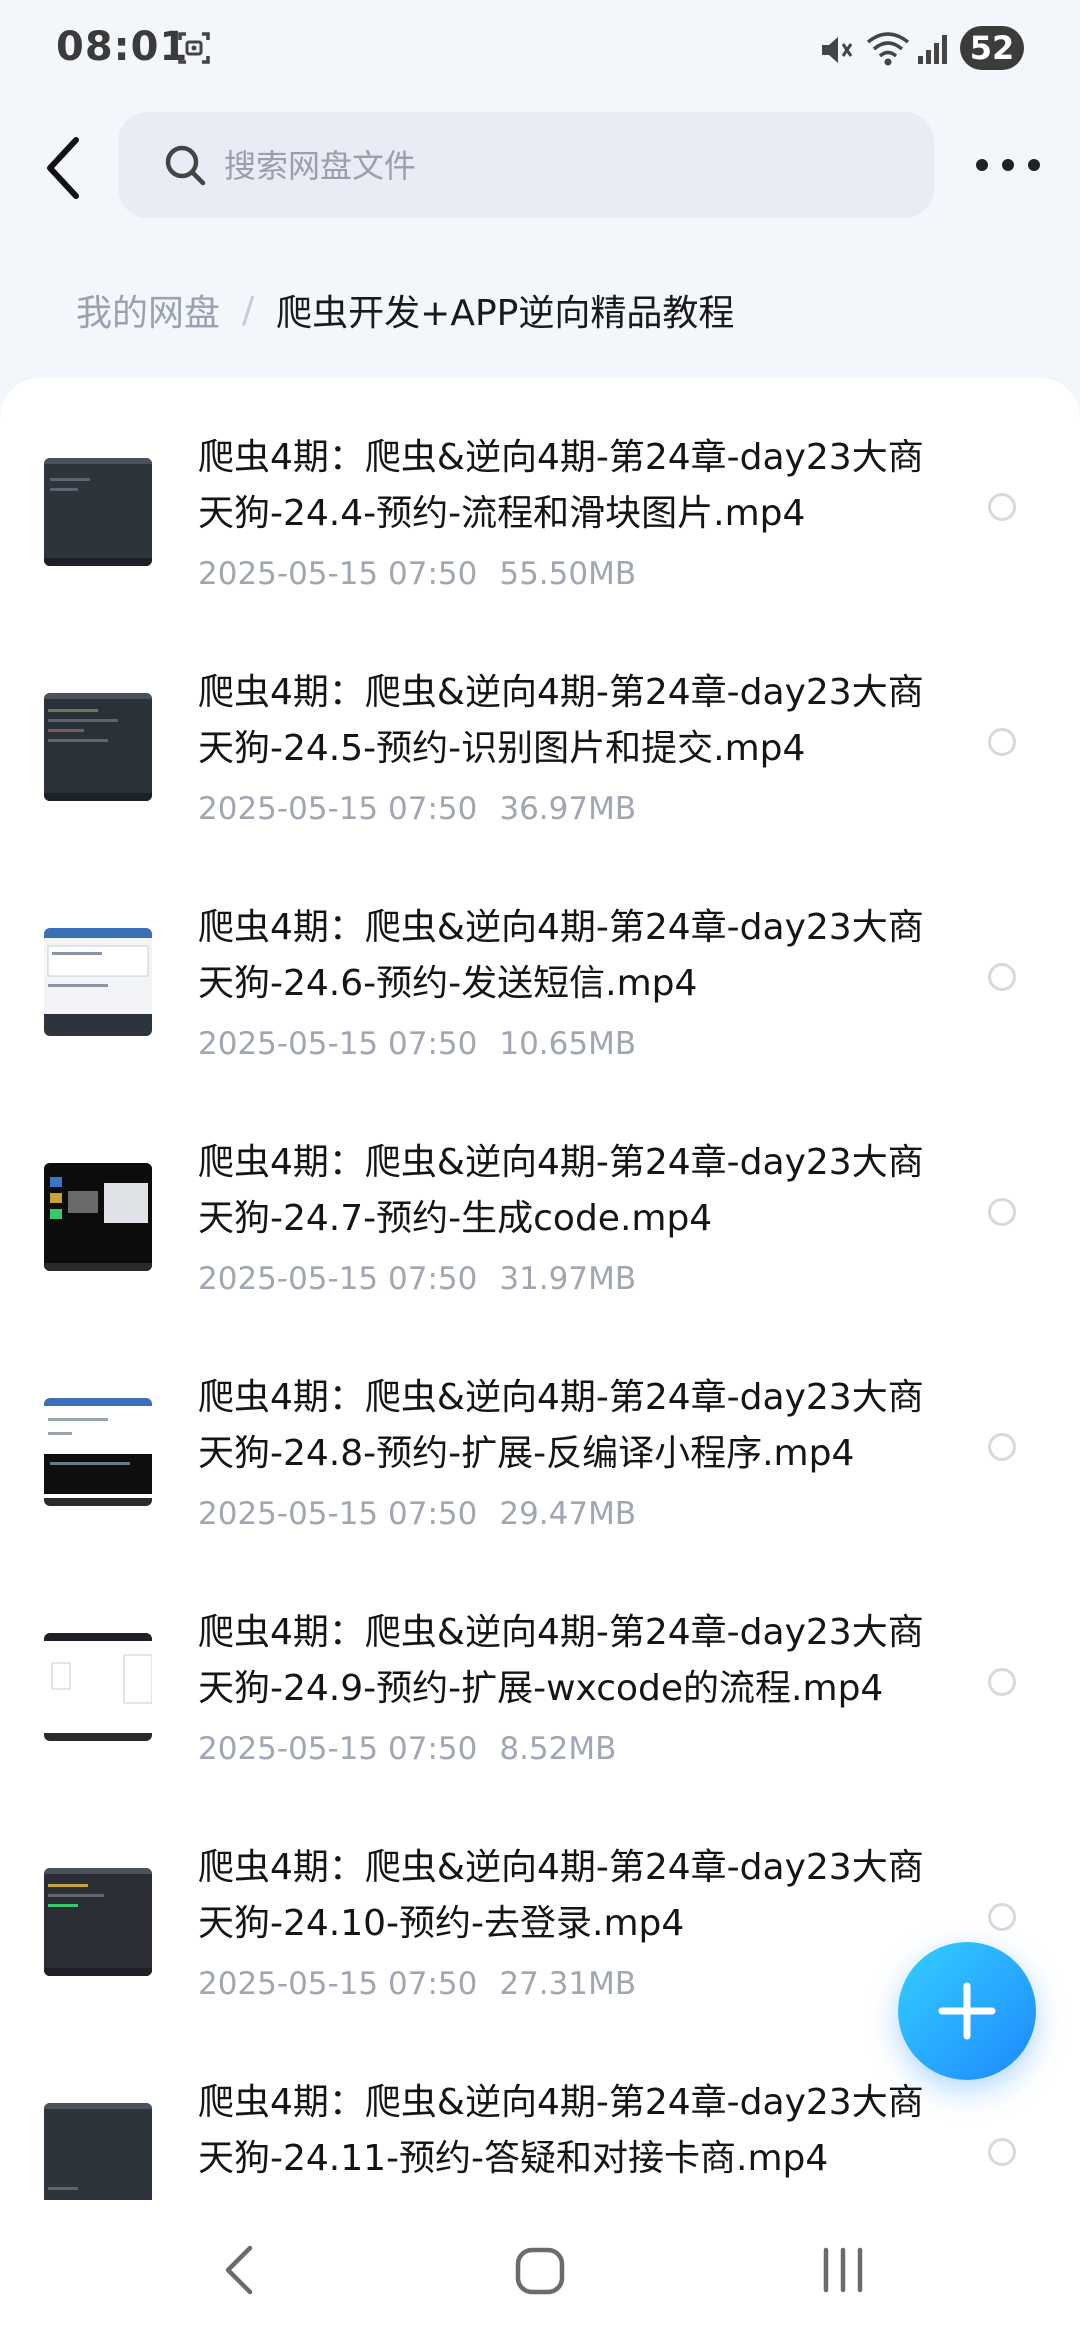  What do you see at coordinates (888, 49) in the screenshot?
I see `wifi-icon` at bounding box center [888, 49].